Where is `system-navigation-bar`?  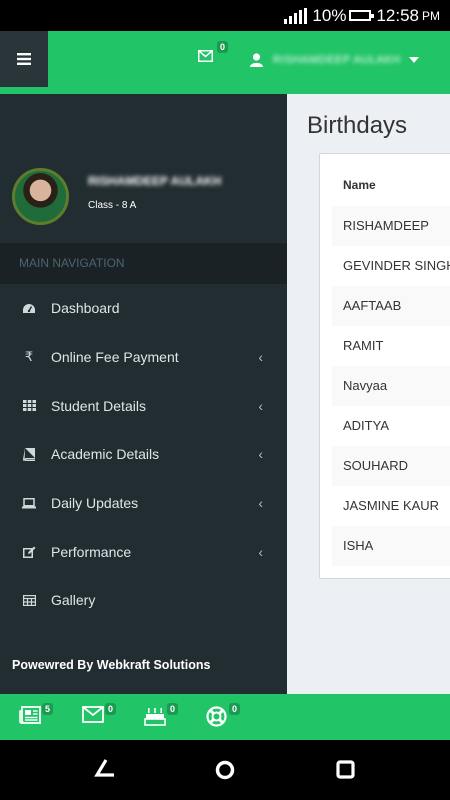
system-navigation-bar is located at coordinates (225, 770).